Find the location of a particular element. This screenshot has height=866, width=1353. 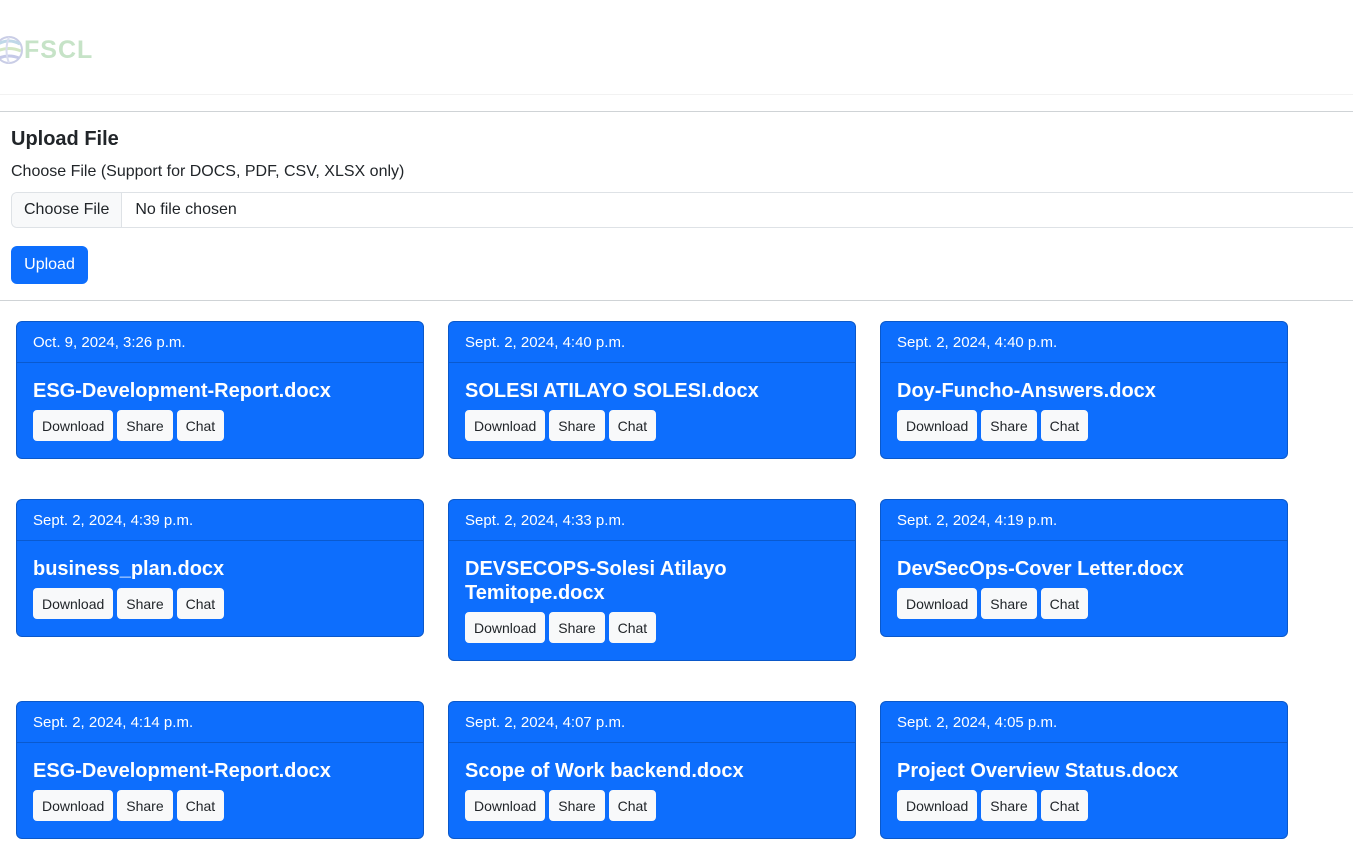

file-date: Sept. 2, 2024, 4:19 p.m. is located at coordinates (1084, 520).